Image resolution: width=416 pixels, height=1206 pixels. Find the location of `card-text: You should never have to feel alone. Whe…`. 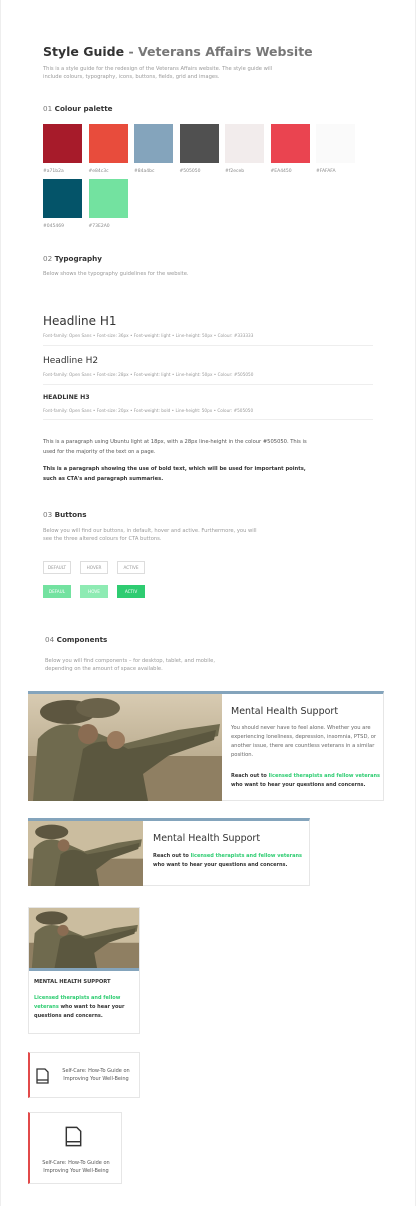

card-text: You should never have to feel alone. Whe… is located at coordinates (304, 741).